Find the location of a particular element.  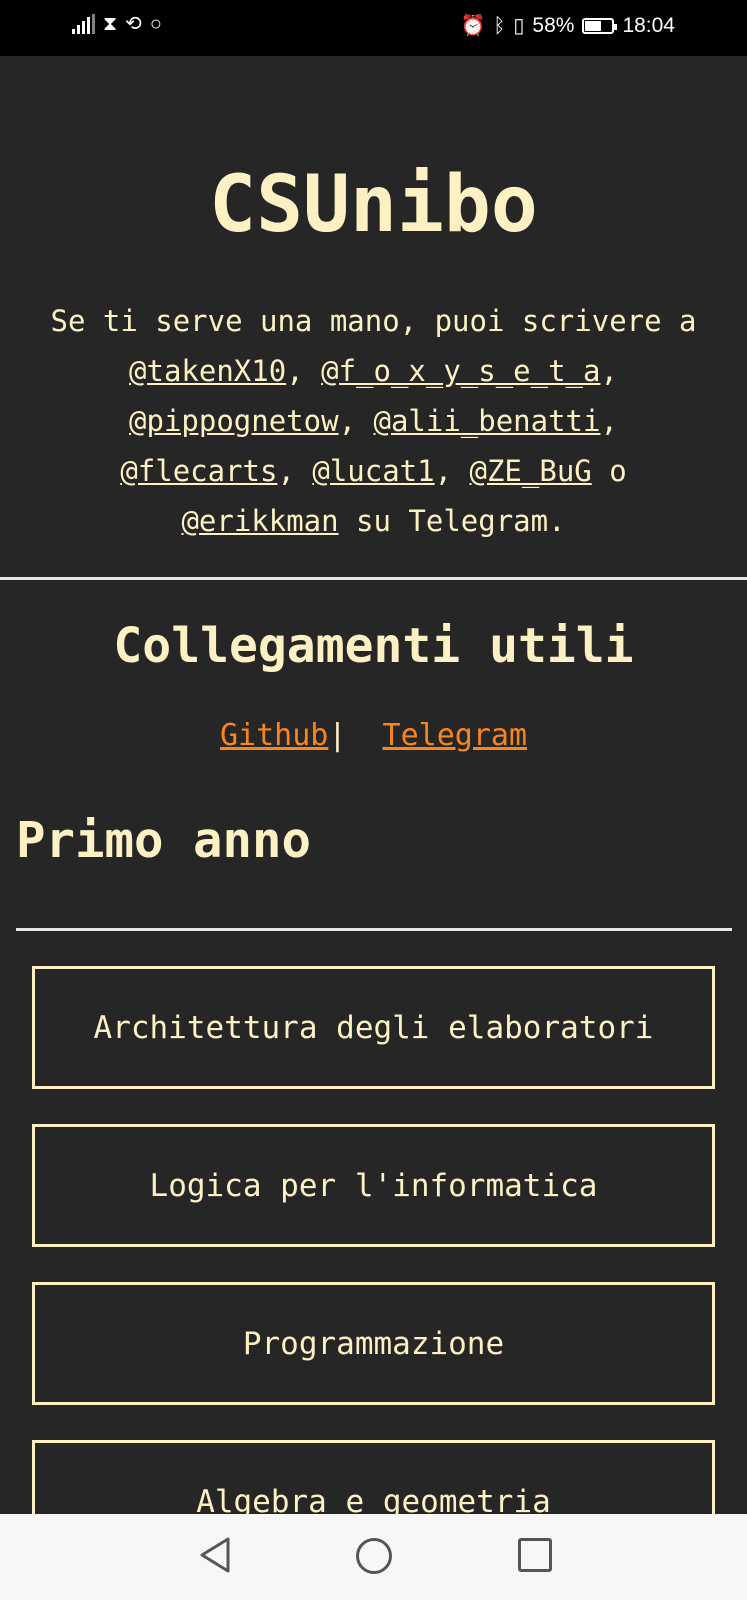

page-title: CSUnibo is located at coordinates (373, 205).